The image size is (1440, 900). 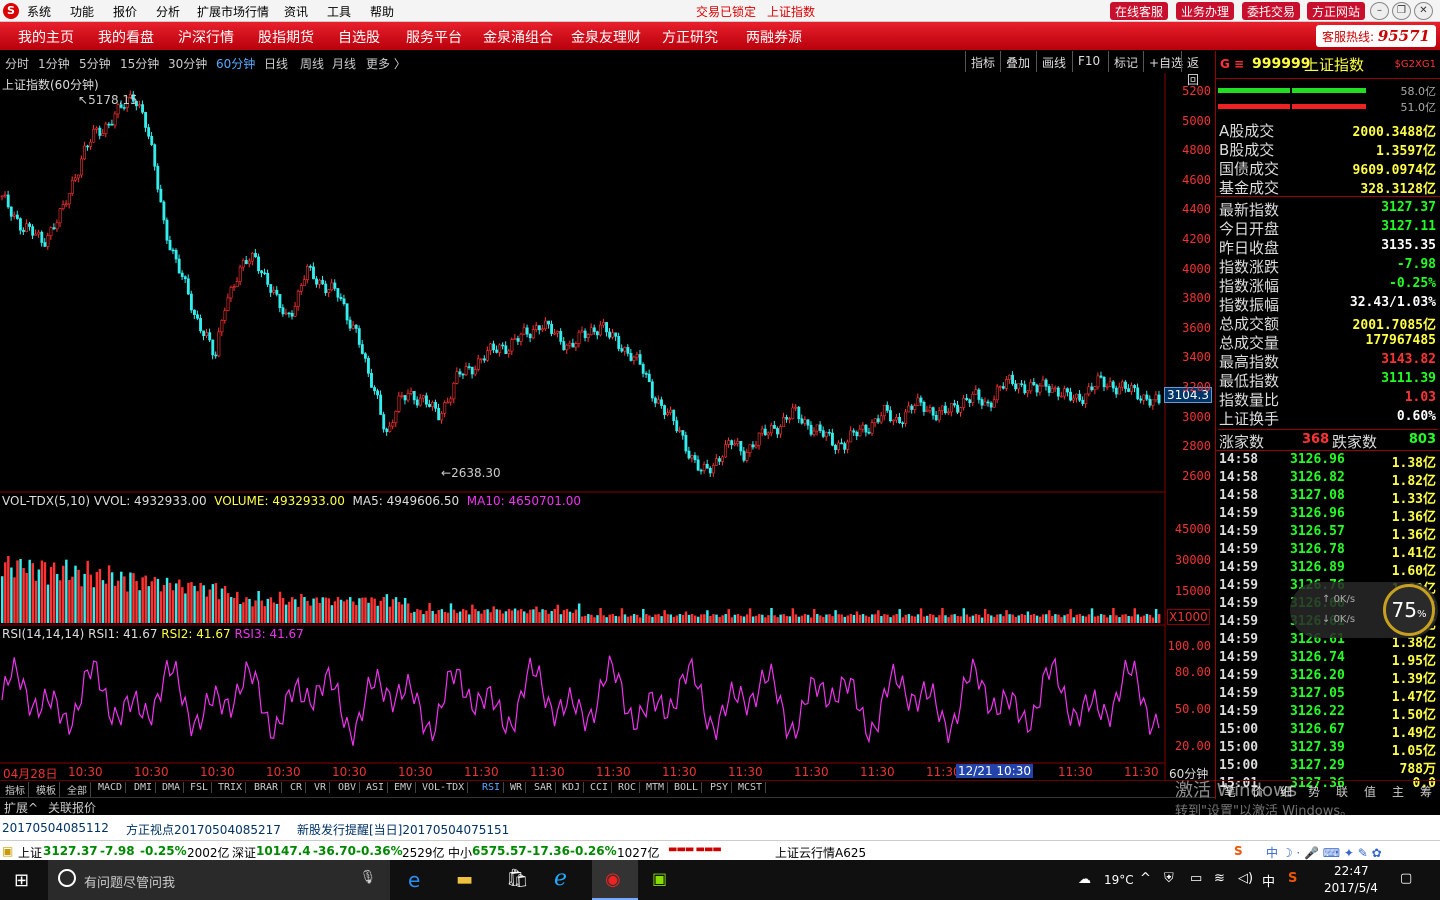 I want to click on defender-icon: ⛨, so click(x=1169, y=878).